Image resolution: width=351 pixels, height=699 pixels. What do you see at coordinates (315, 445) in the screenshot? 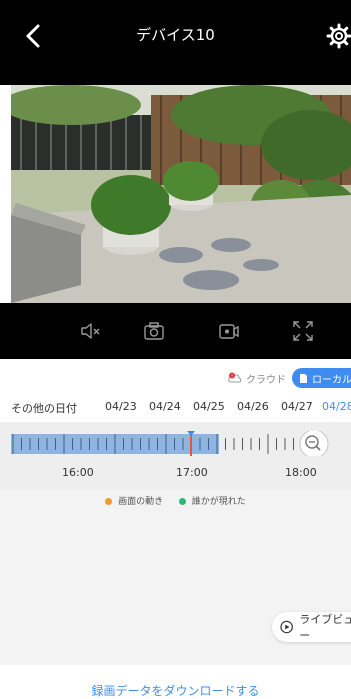
I see `zoom-out-button` at bounding box center [315, 445].